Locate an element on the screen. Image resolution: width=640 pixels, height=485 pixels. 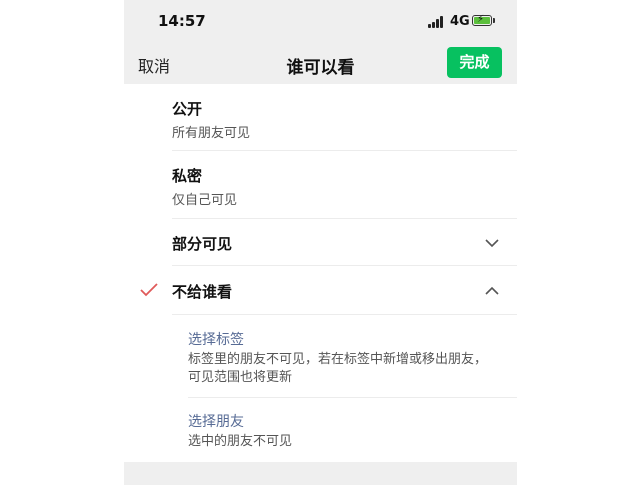
option-label: 私密 is located at coordinates (187, 176).